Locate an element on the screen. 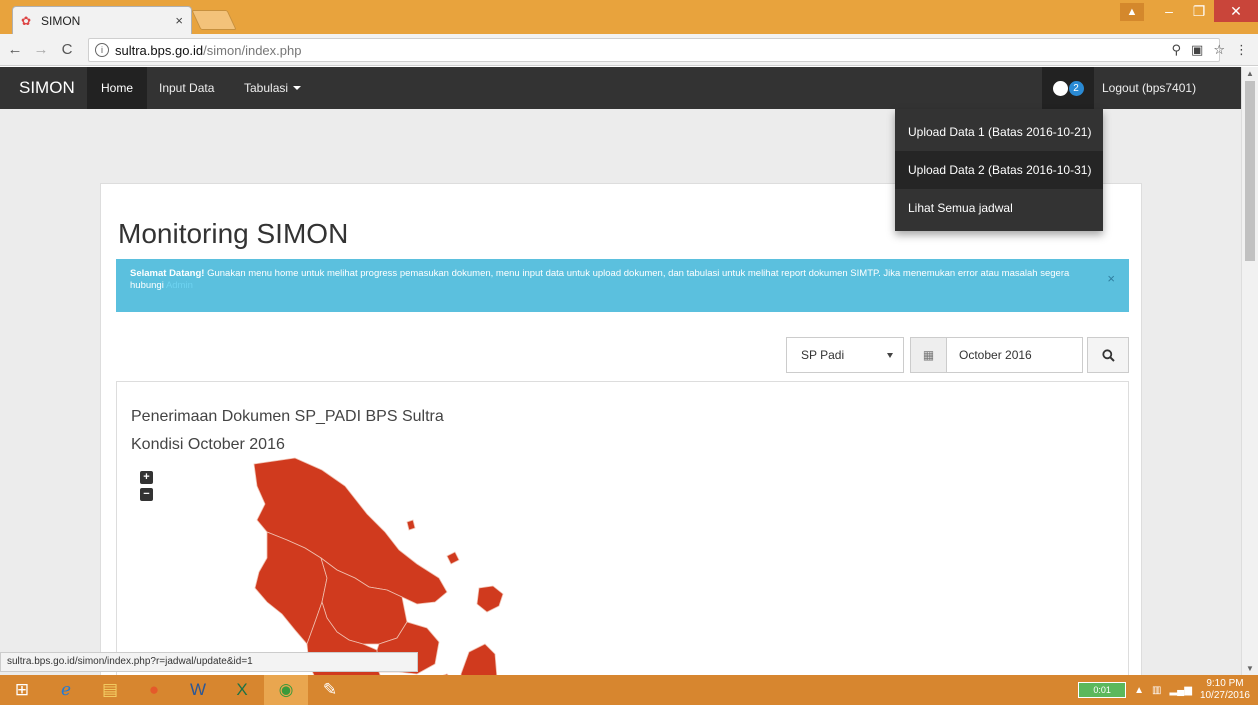  page-title: Monitoring SIMON is located at coordinates (233, 233).